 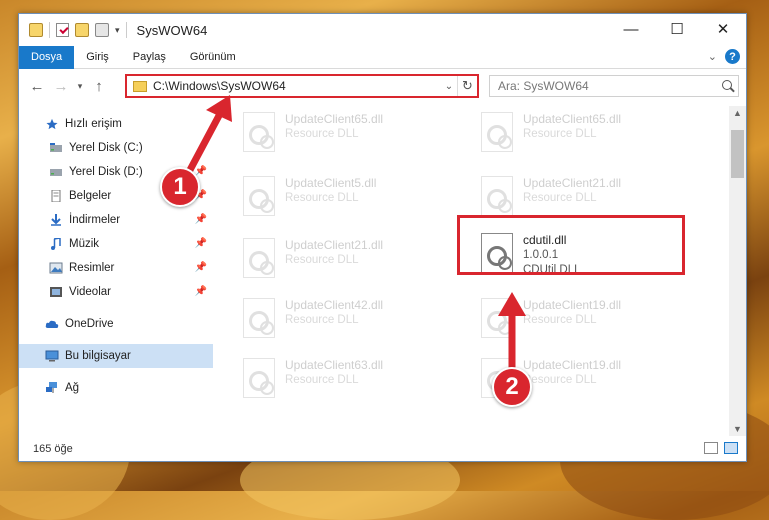 What do you see at coordinates (512, 387) in the screenshot?
I see `callout-step-2: 2` at bounding box center [512, 387].